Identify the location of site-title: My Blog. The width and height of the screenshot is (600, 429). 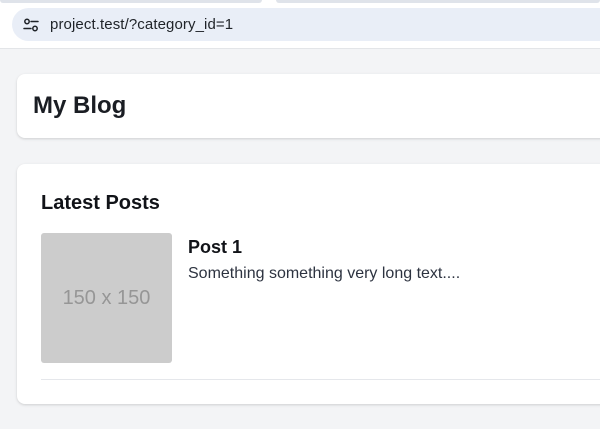
(79, 106).